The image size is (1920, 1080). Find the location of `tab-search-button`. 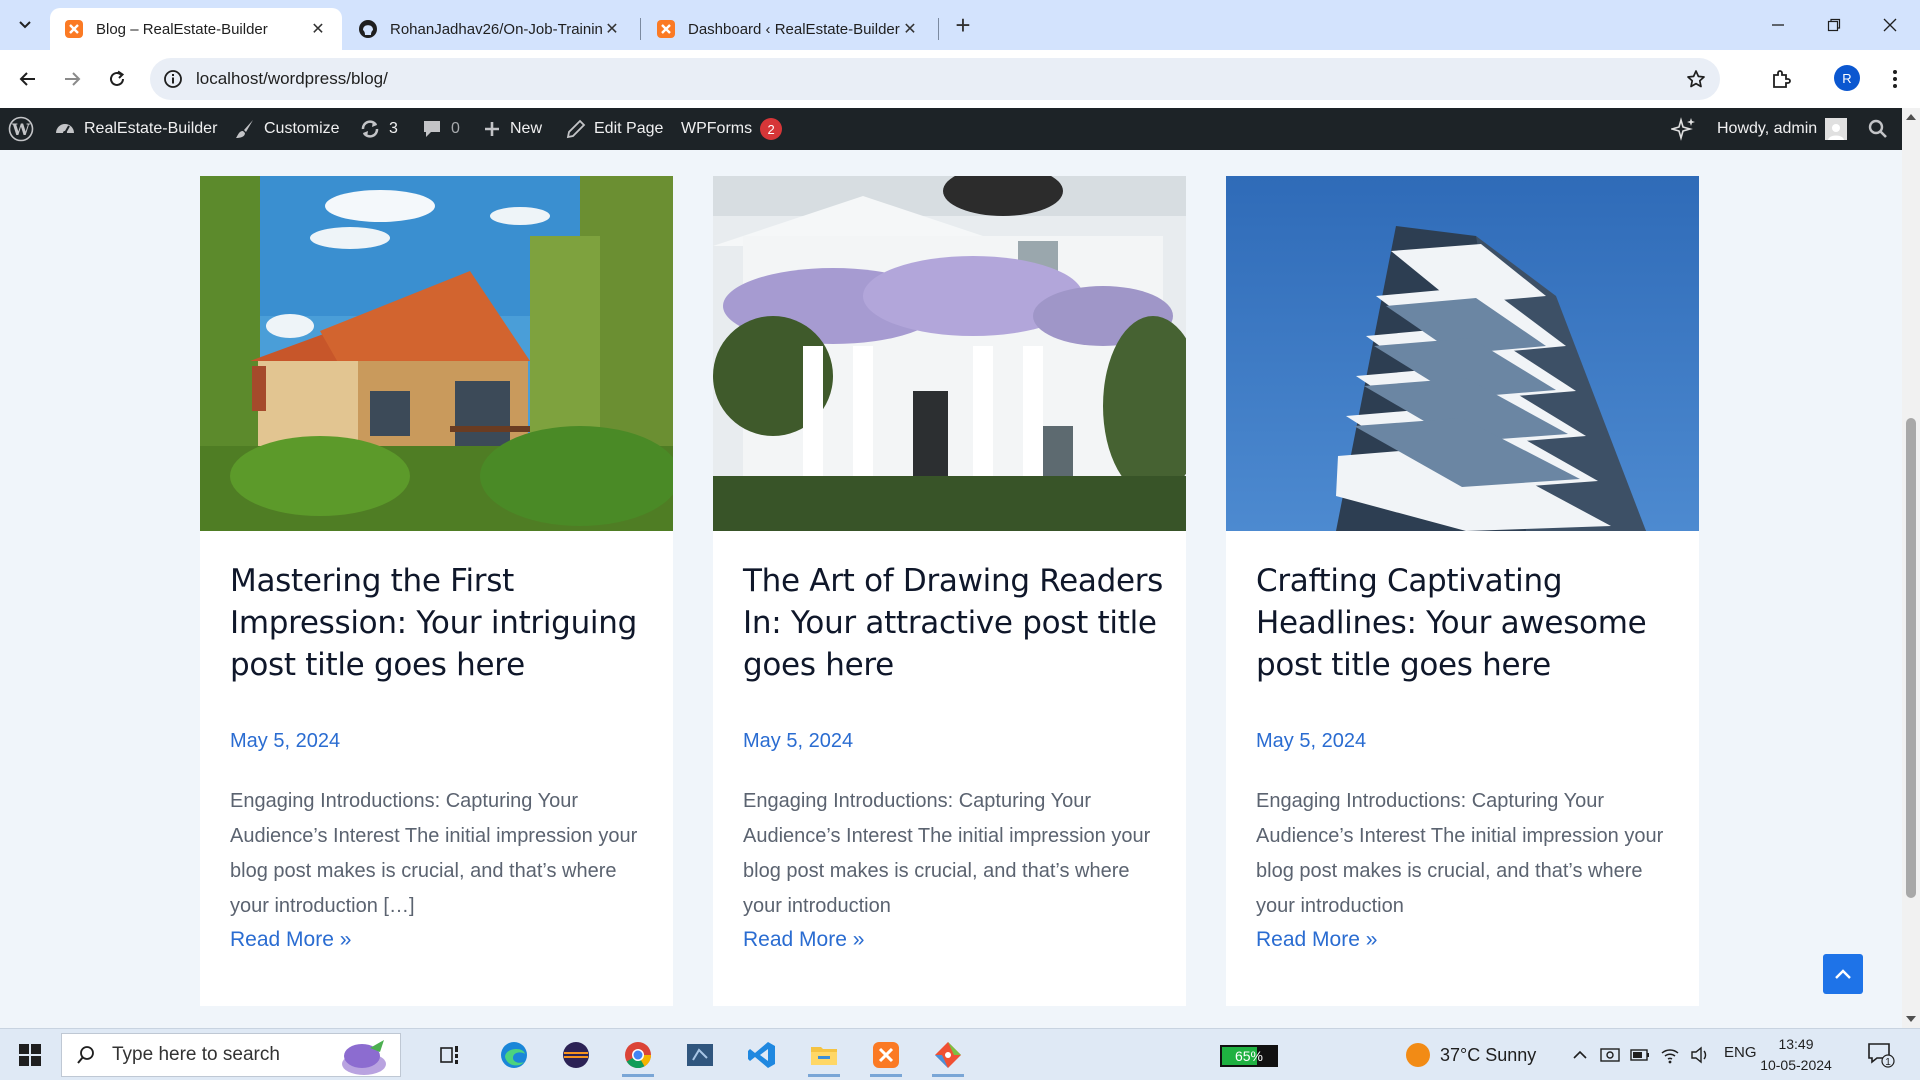

tab-search-button is located at coordinates (25, 25).